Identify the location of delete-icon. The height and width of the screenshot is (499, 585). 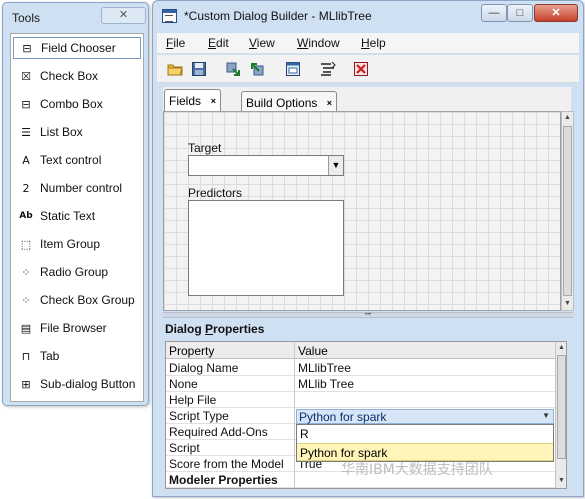
(361, 69).